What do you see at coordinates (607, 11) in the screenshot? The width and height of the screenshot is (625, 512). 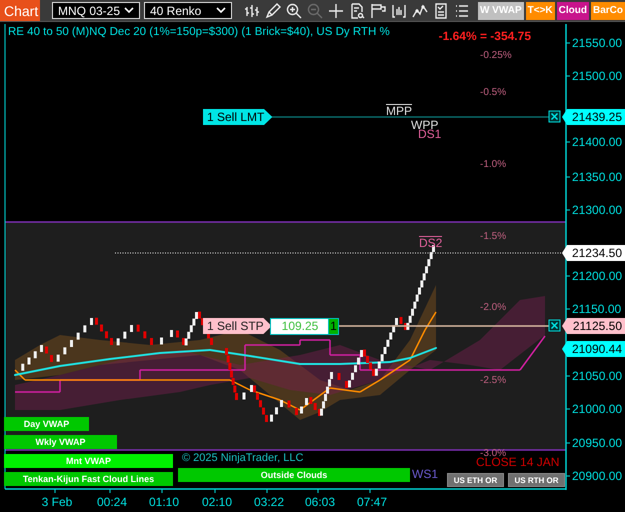 I see `toggle-button: BarCo` at bounding box center [607, 11].